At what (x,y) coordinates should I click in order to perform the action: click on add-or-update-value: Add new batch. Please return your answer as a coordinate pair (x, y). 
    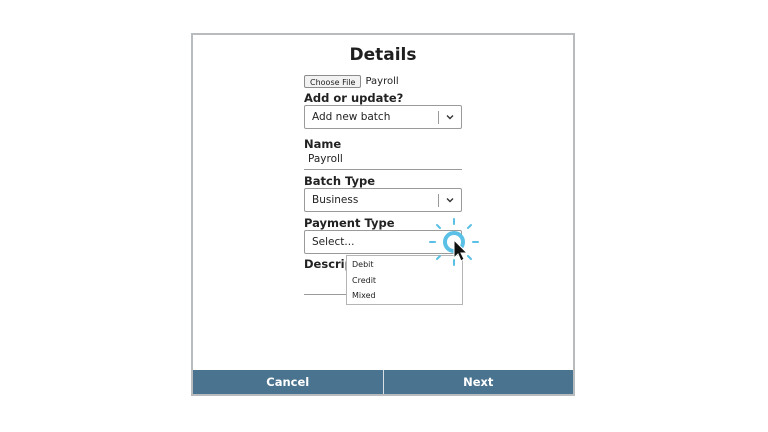
    Looking at the image, I should click on (351, 117).